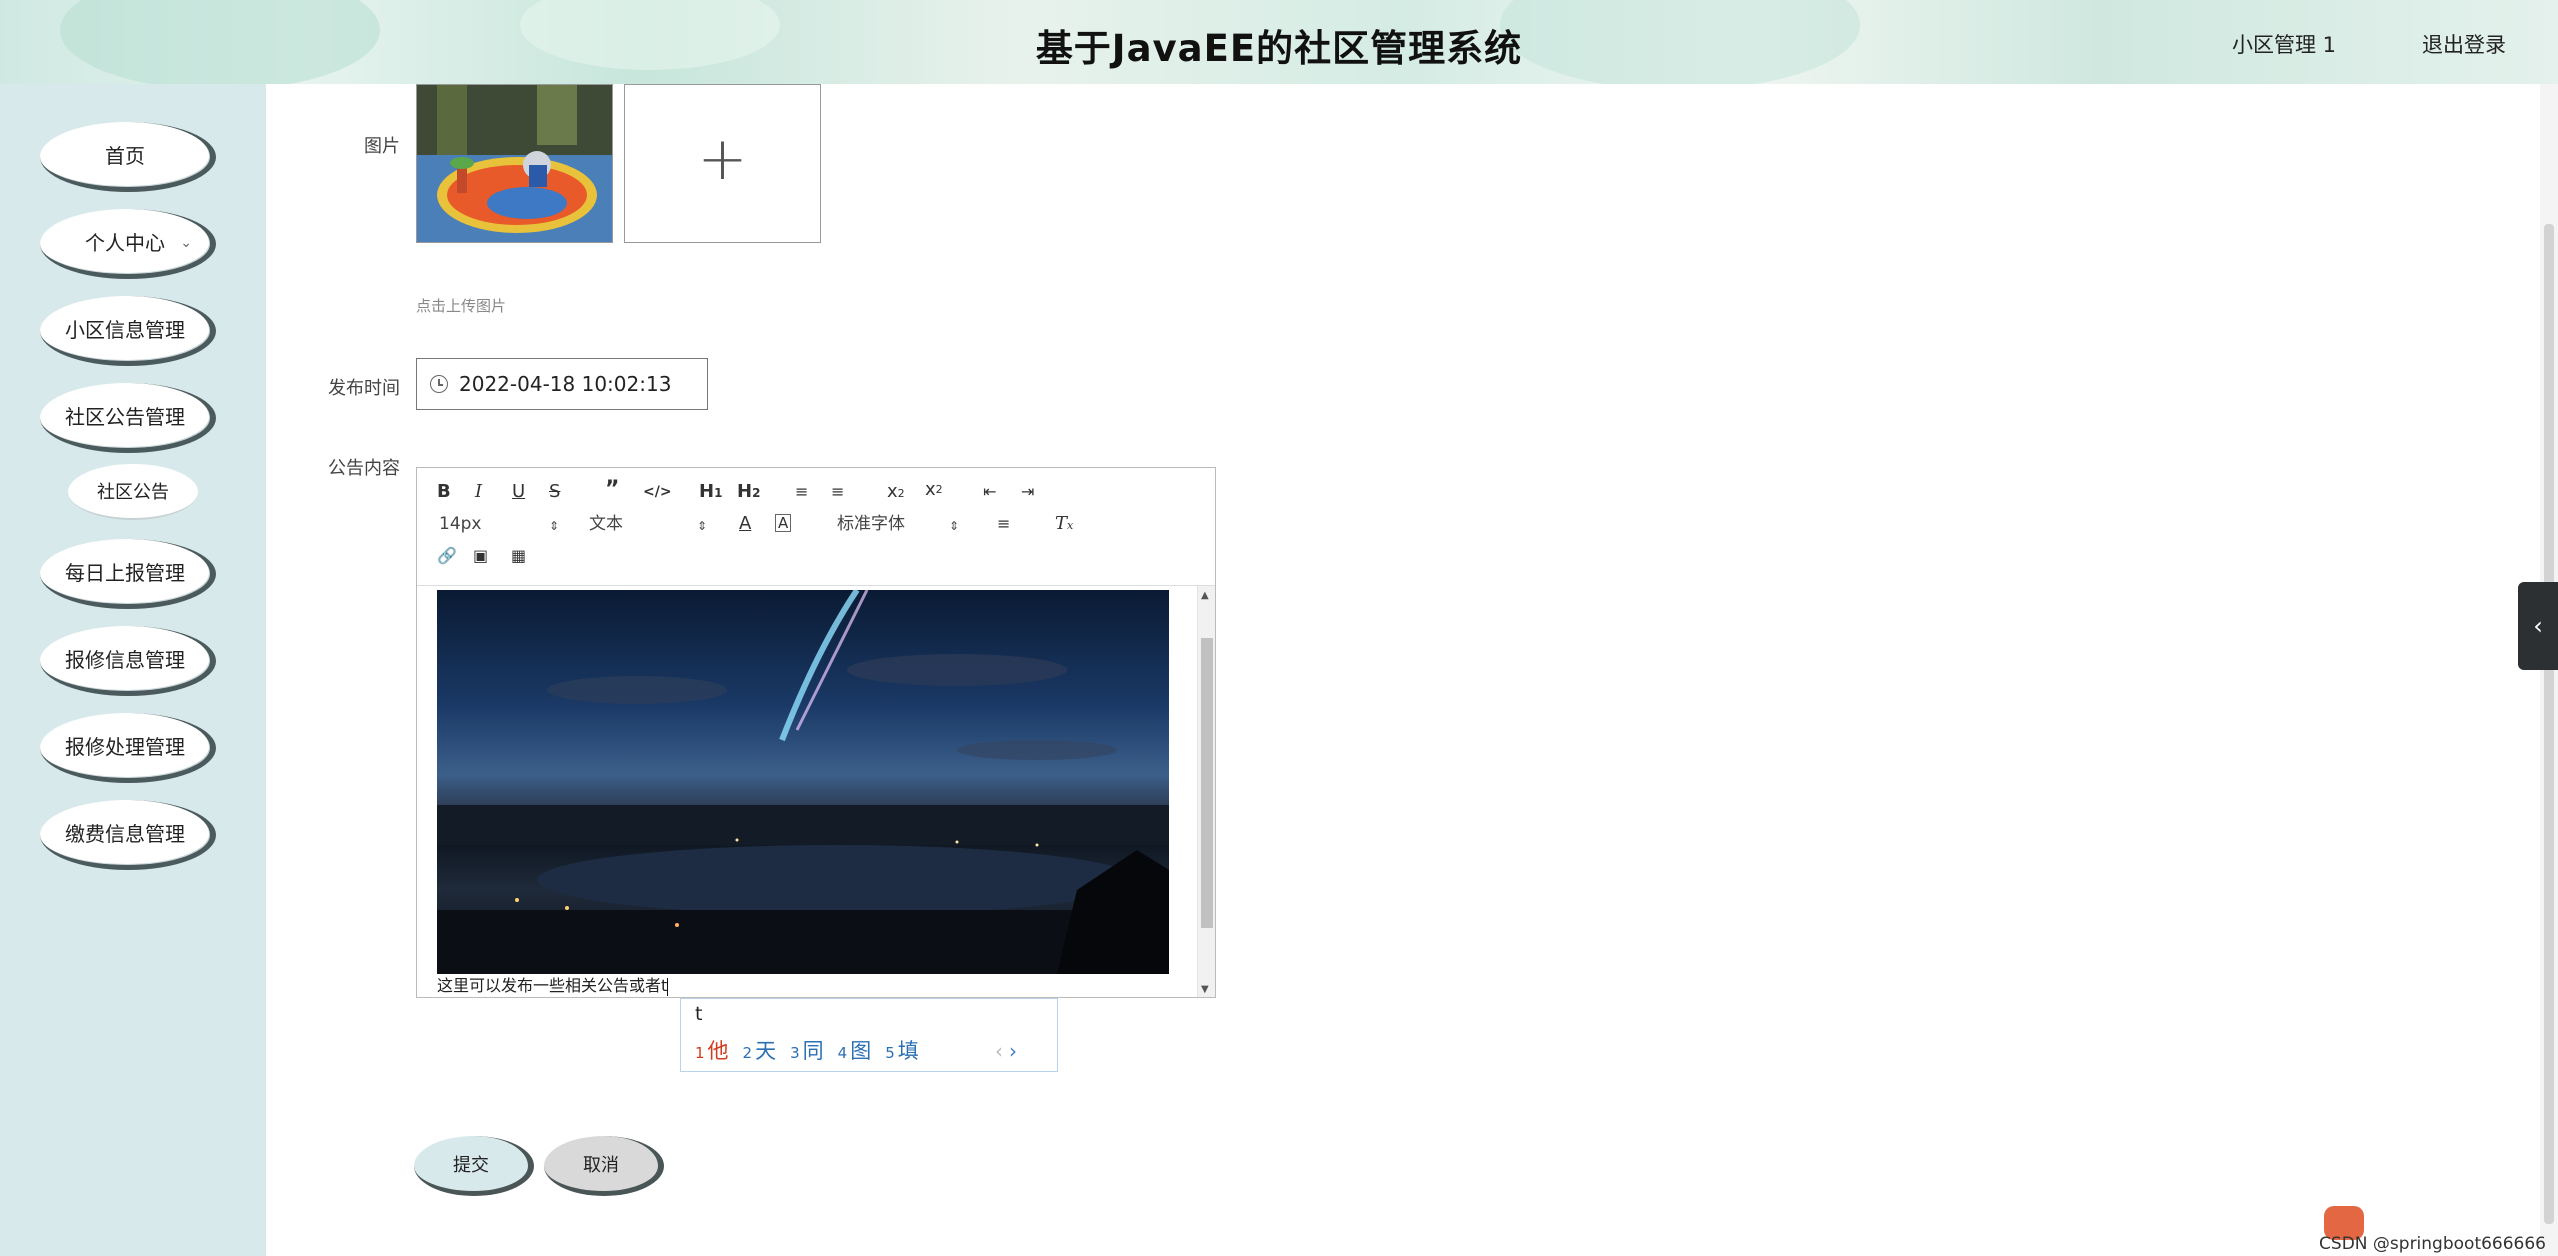 This screenshot has width=2558, height=1256. I want to click on heading1-icon: H1, so click(710, 492).